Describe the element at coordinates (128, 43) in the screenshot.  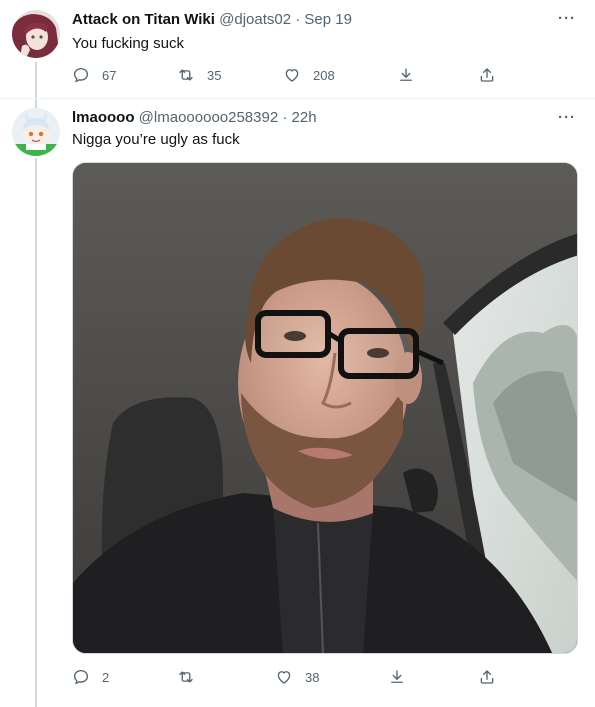
I see `tweet-text: You fucking suck` at that location.